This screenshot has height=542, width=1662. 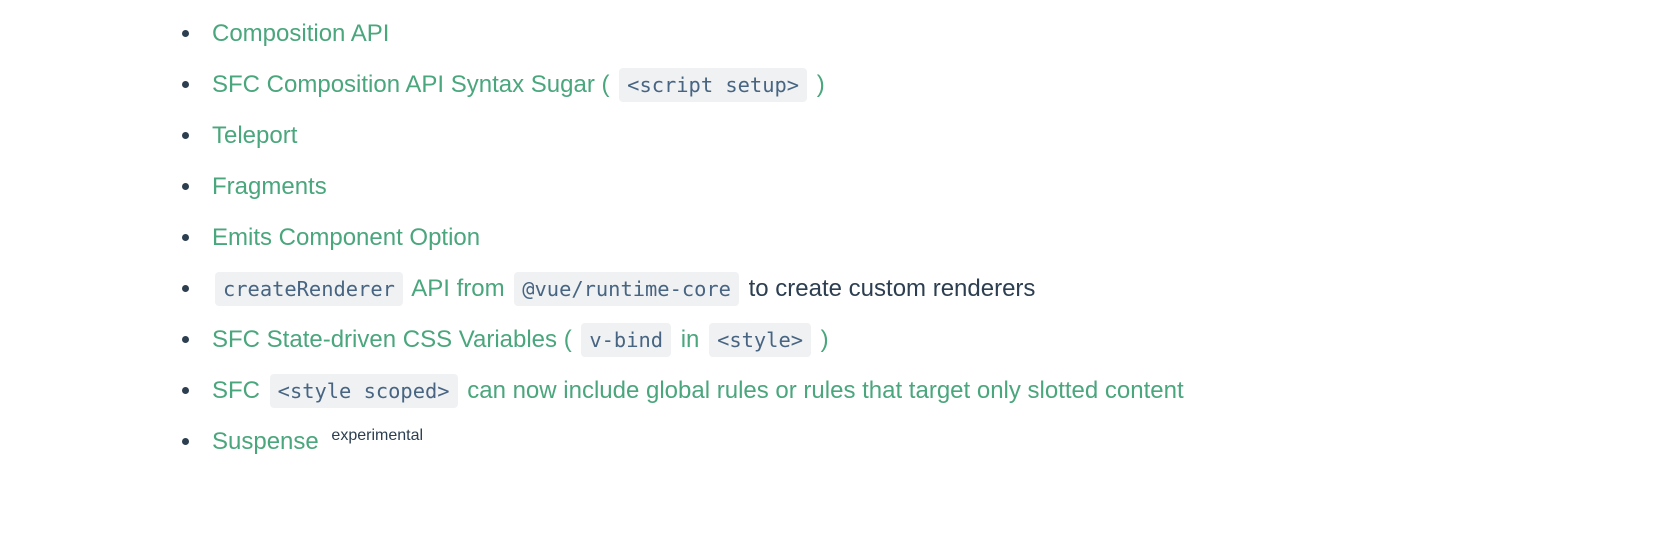 I want to click on feature-link: SFC State-driven CSS Variables (, so click(x=392, y=339).